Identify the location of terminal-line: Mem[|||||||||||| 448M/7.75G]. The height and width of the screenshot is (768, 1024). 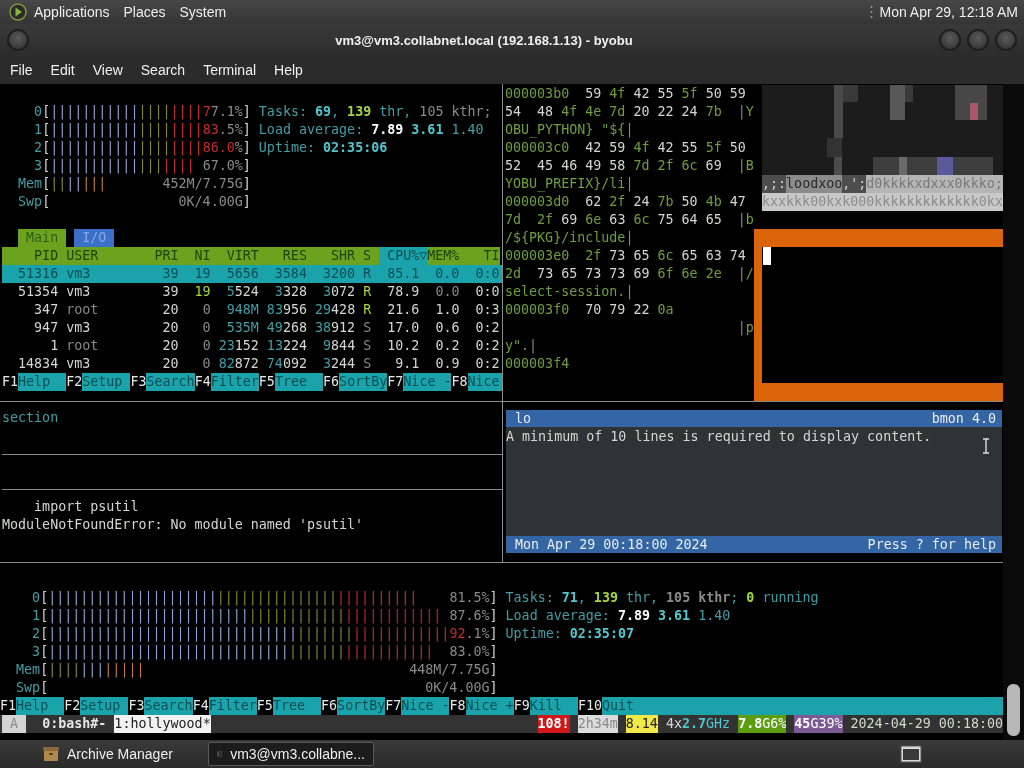
(257, 670).